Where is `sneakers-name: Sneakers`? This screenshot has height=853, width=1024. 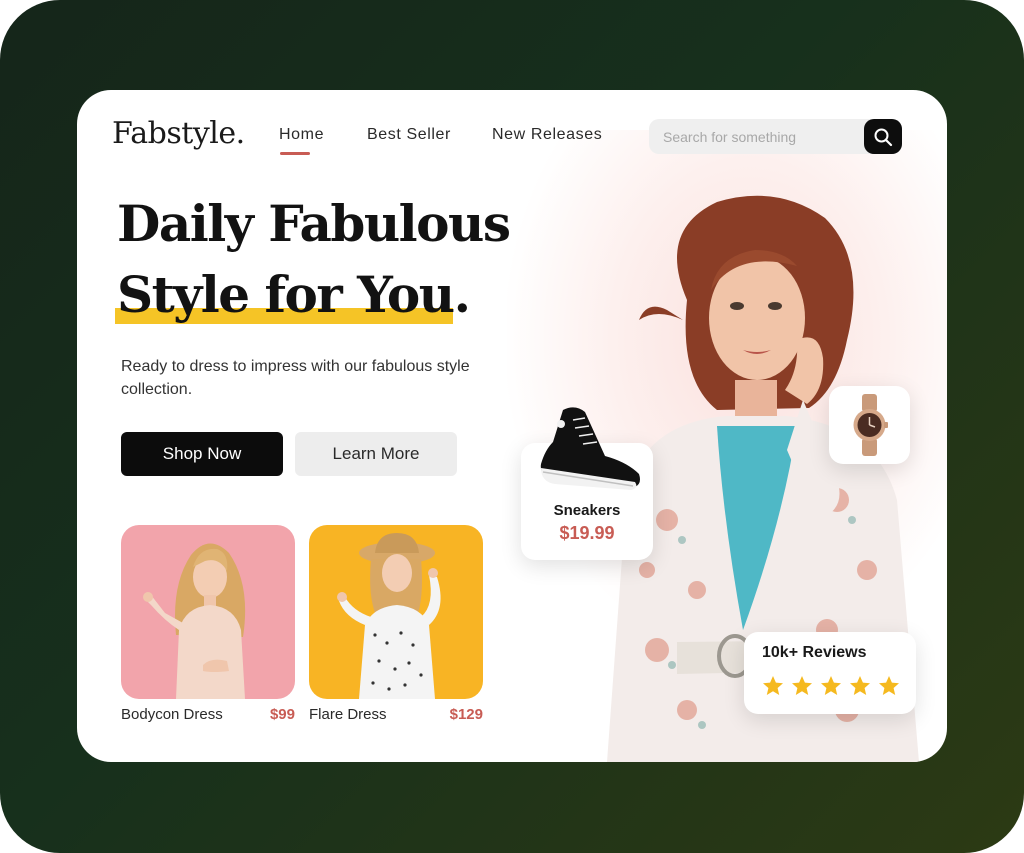 sneakers-name: Sneakers is located at coordinates (587, 510).